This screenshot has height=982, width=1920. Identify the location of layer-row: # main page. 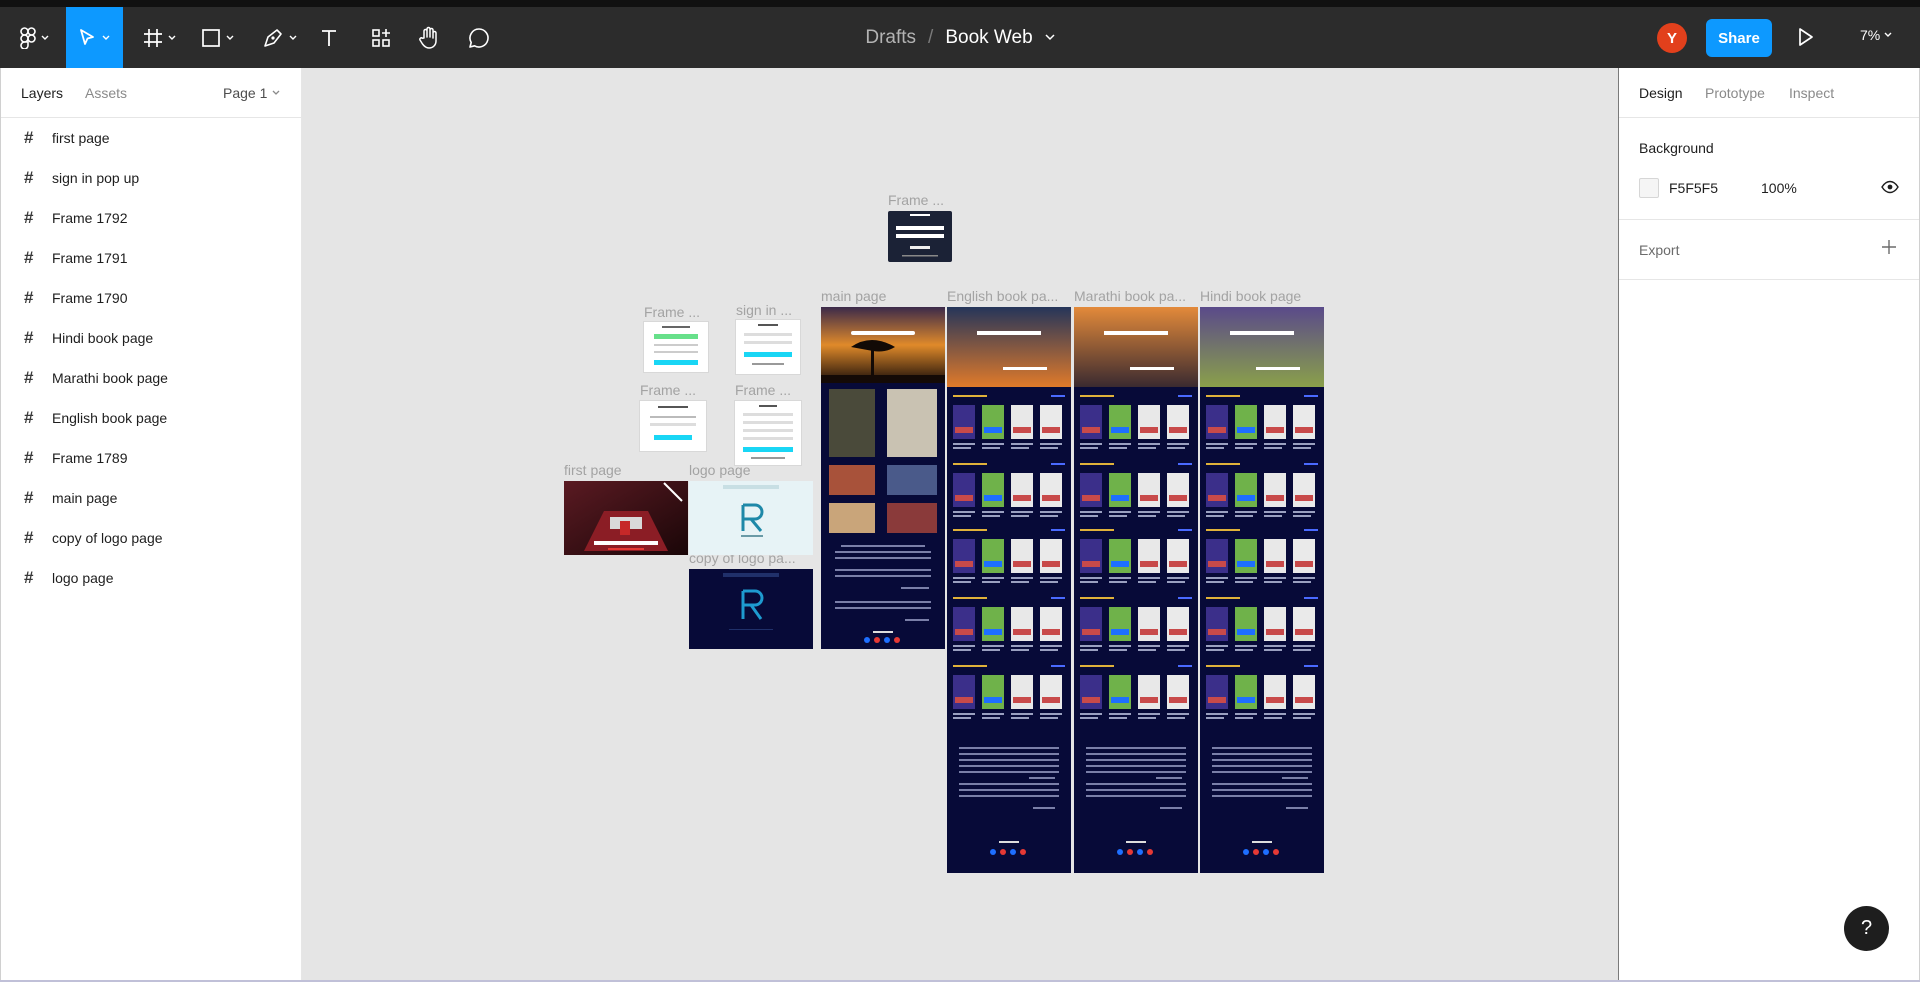
(151, 498).